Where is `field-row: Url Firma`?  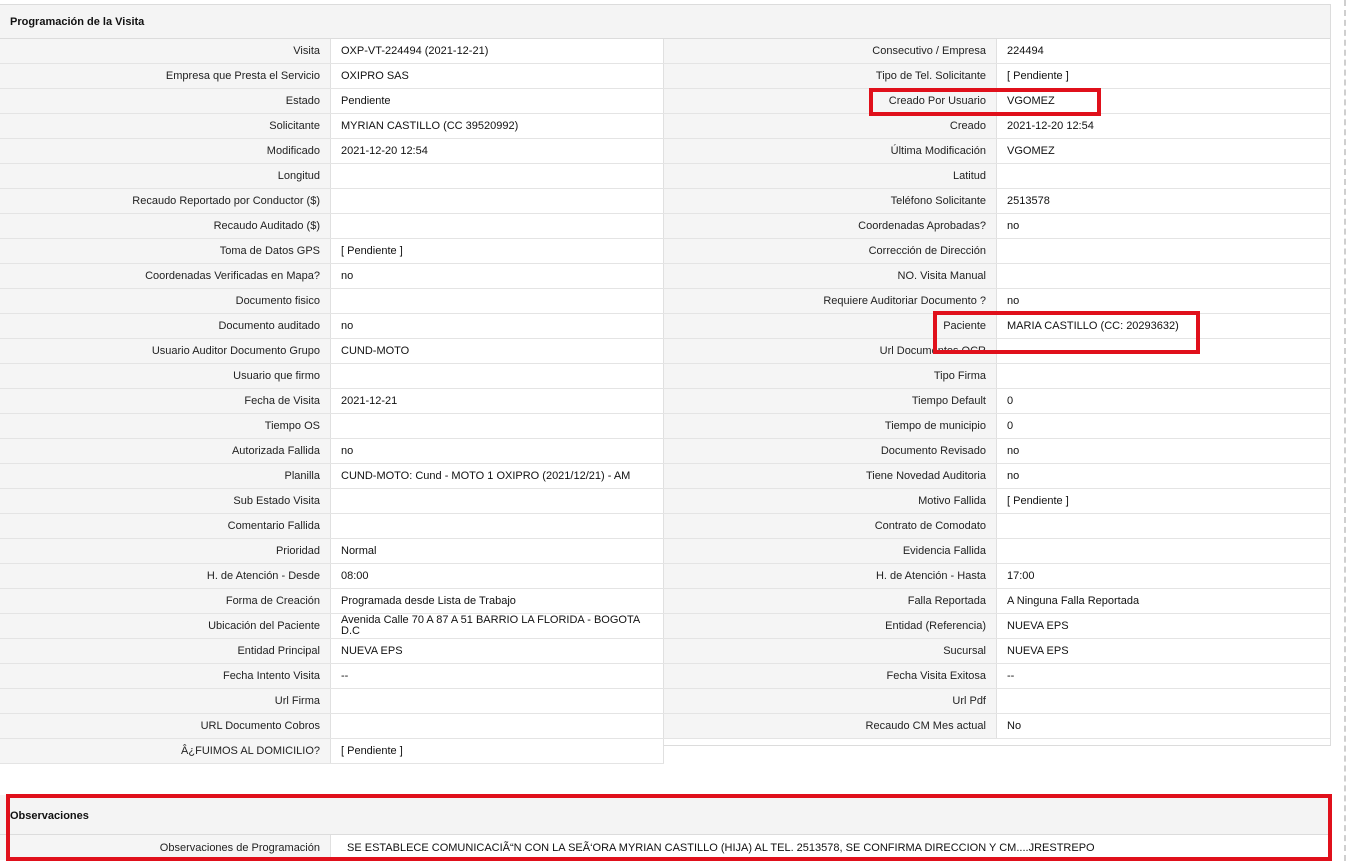
field-row: Url Firma is located at coordinates (332, 701).